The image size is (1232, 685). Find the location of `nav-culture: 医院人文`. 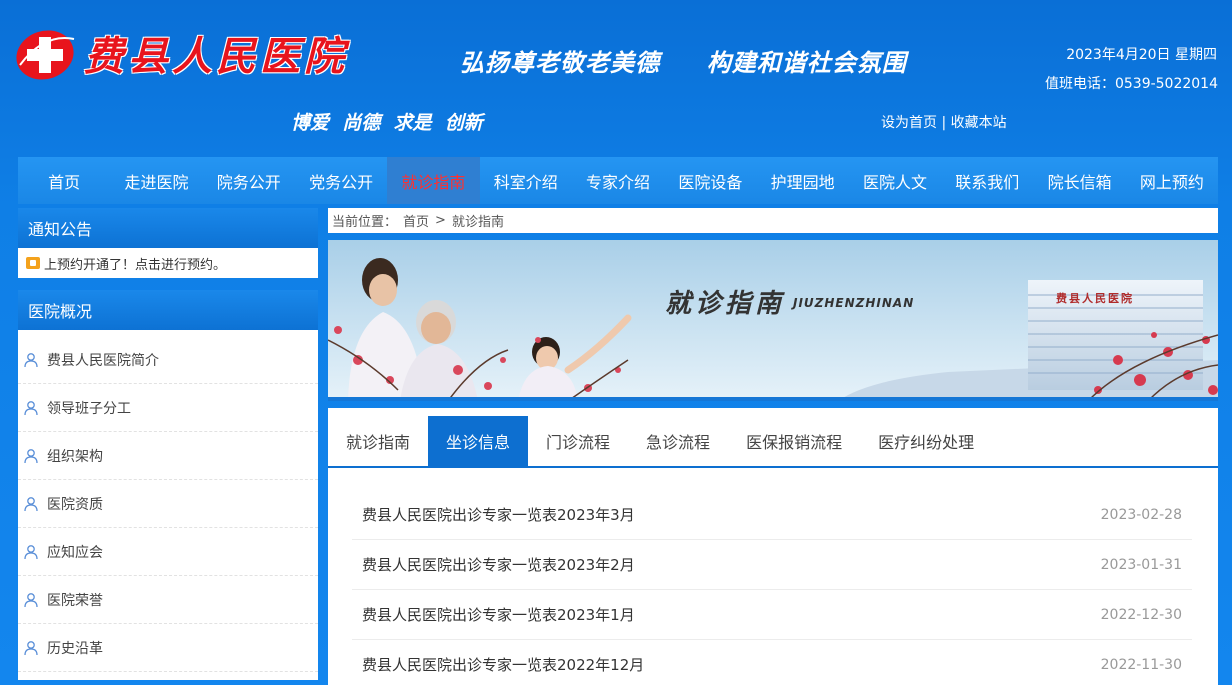

nav-culture: 医院人文 is located at coordinates (895, 180).